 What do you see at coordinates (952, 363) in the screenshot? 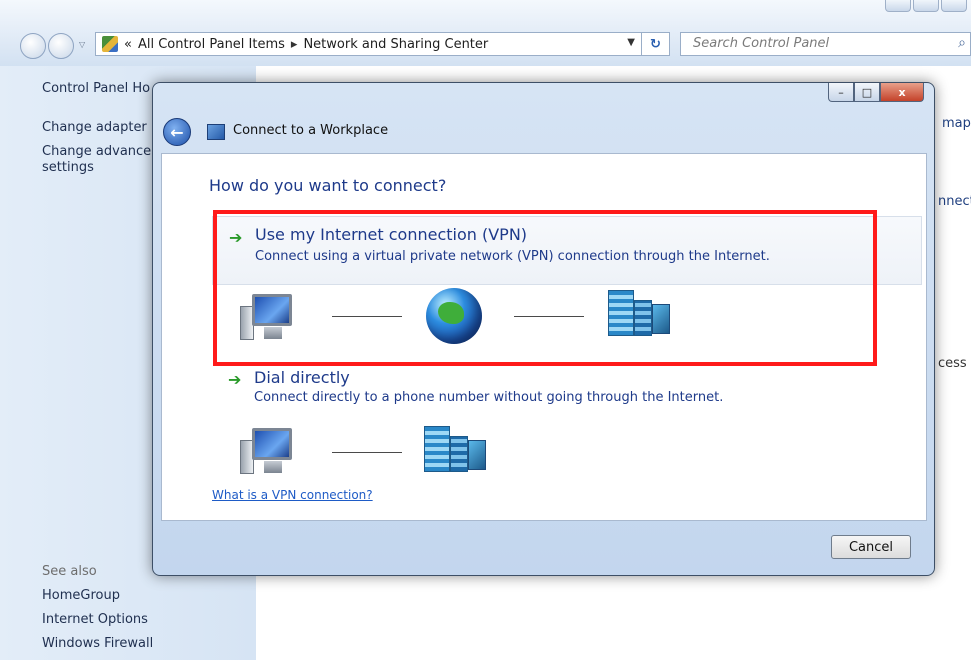
I see `access-text-fragment: cess` at bounding box center [952, 363].